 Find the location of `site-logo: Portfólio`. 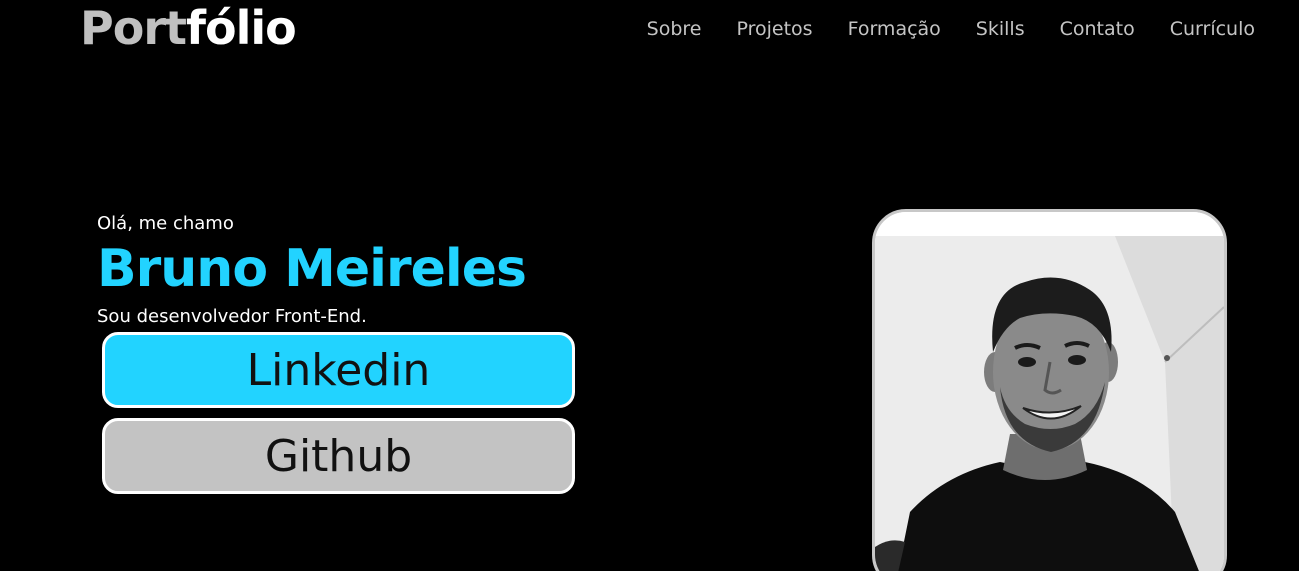

site-logo: Portfólio is located at coordinates (188, 28).